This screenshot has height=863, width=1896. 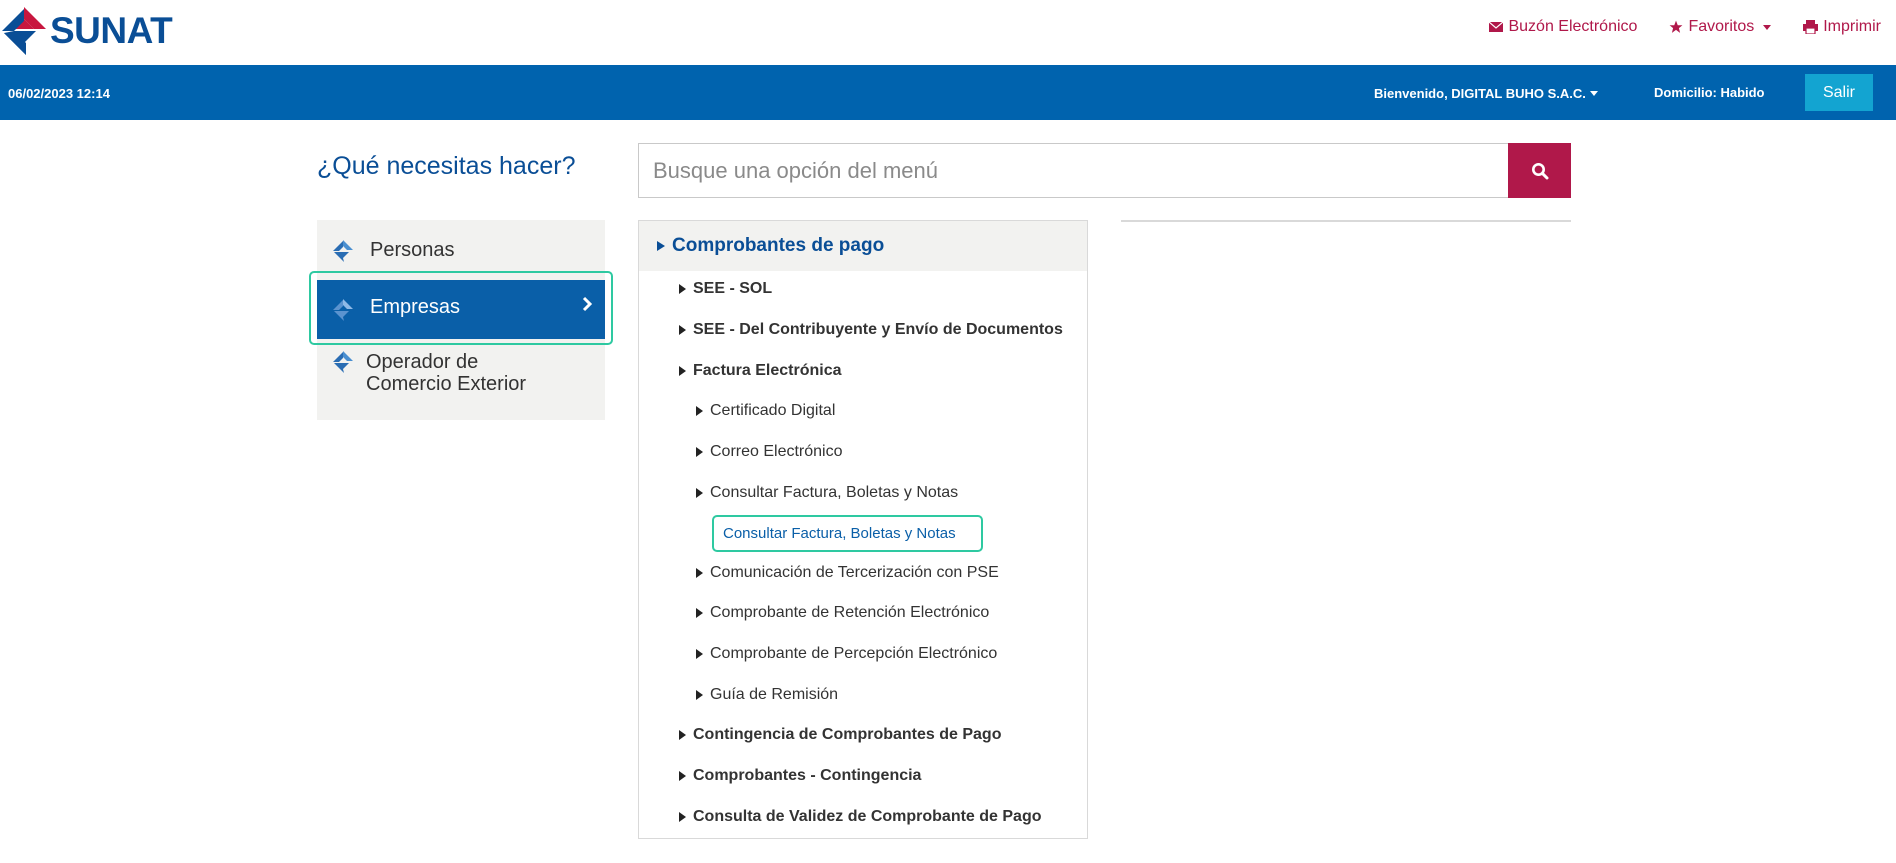 What do you see at coordinates (1709, 92) in the screenshot?
I see `domicilio-status: Domicilio: Habido` at bounding box center [1709, 92].